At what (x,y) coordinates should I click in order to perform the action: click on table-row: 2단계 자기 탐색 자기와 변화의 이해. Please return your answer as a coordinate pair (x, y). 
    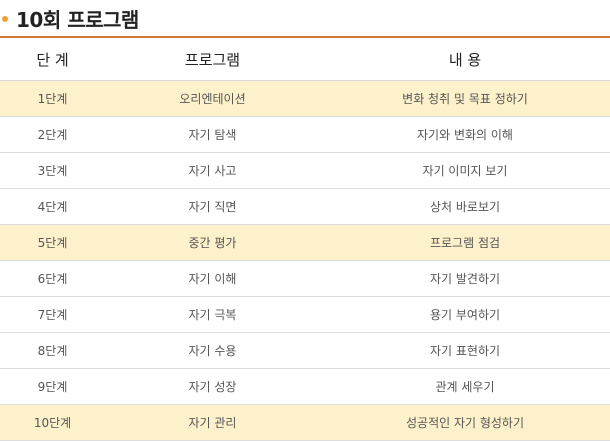
    Looking at the image, I should click on (305, 134).